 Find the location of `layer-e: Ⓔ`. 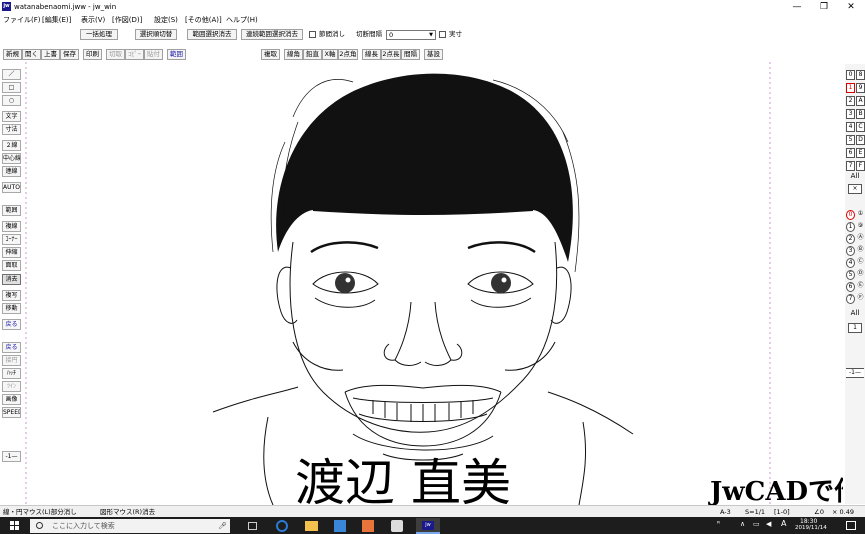

layer-e: Ⓔ is located at coordinates (860, 287).